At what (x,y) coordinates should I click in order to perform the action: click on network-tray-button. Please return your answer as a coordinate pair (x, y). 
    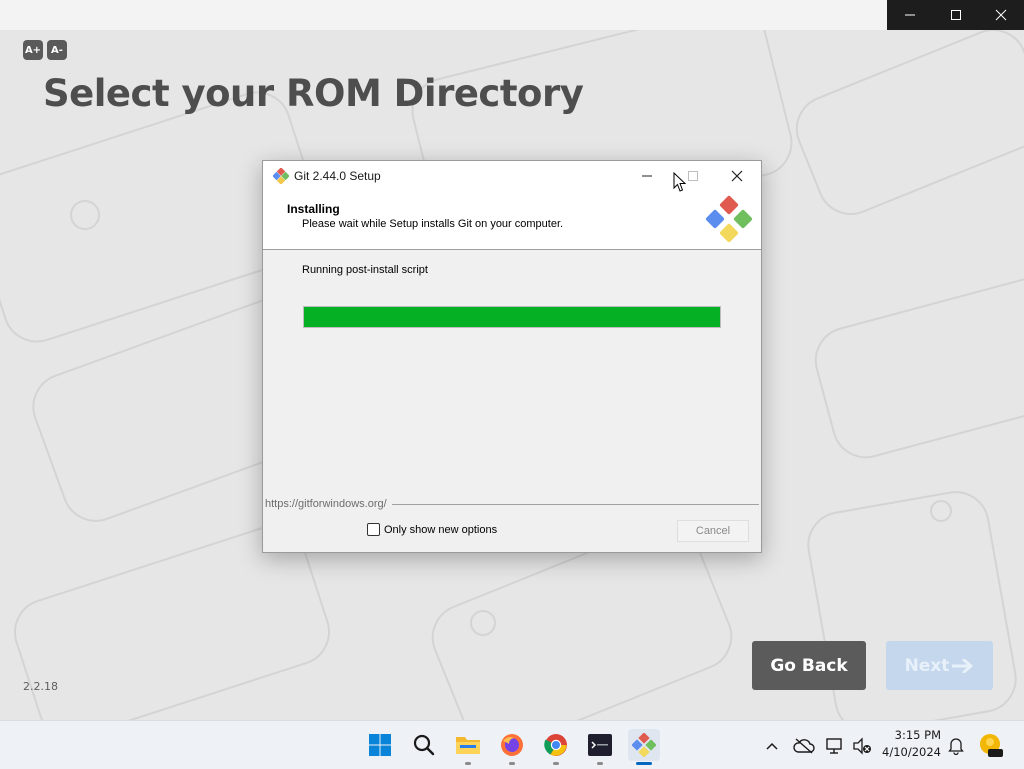
    Looking at the image, I should click on (836, 746).